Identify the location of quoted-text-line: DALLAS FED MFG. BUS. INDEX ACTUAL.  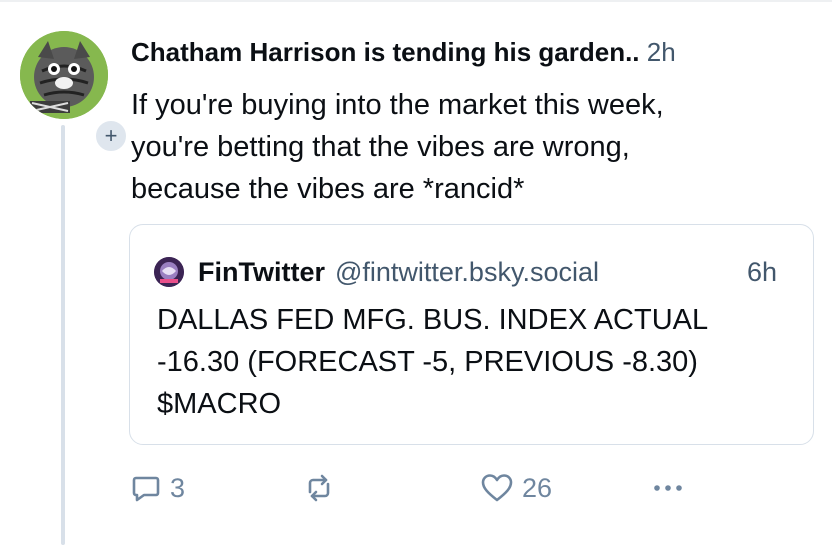
(433, 320).